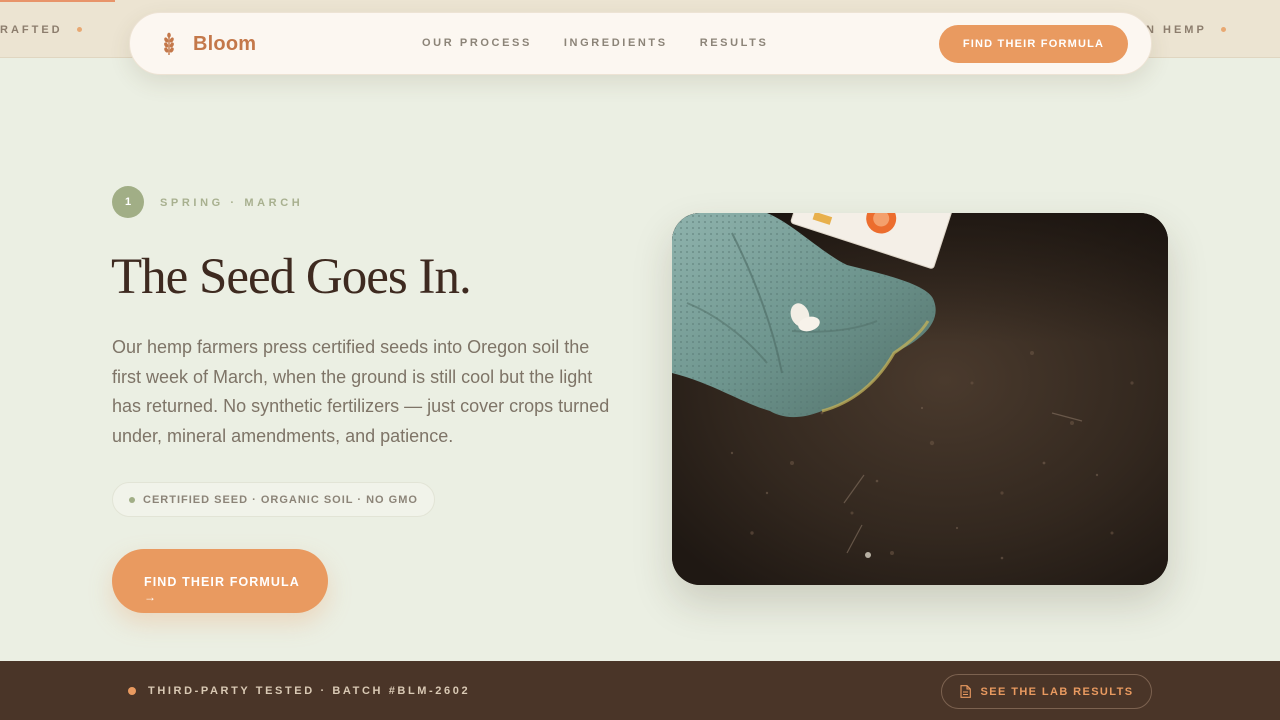 The height and width of the screenshot is (720, 1280). What do you see at coordinates (280, 499) in the screenshot?
I see `certification-tag-text: CERTIFIED SEED · ORGANIC SOIL · NO GMO` at bounding box center [280, 499].